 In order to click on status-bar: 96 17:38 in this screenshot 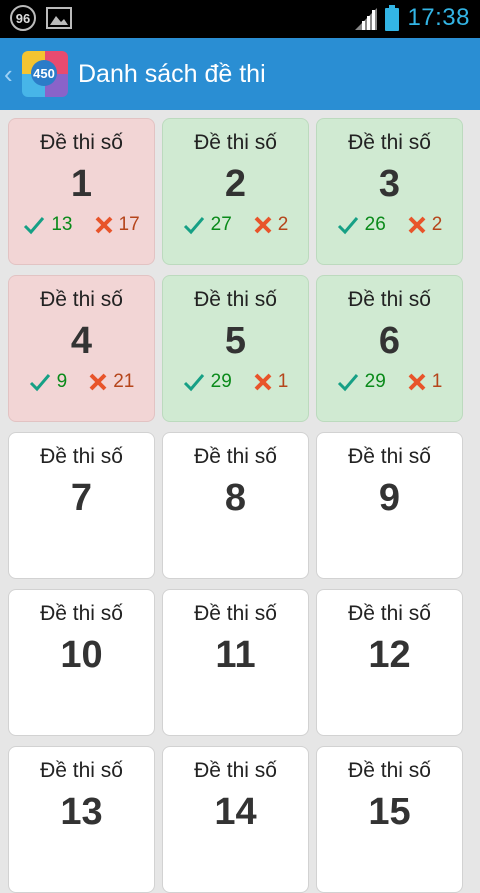, I will do `click(240, 19)`.